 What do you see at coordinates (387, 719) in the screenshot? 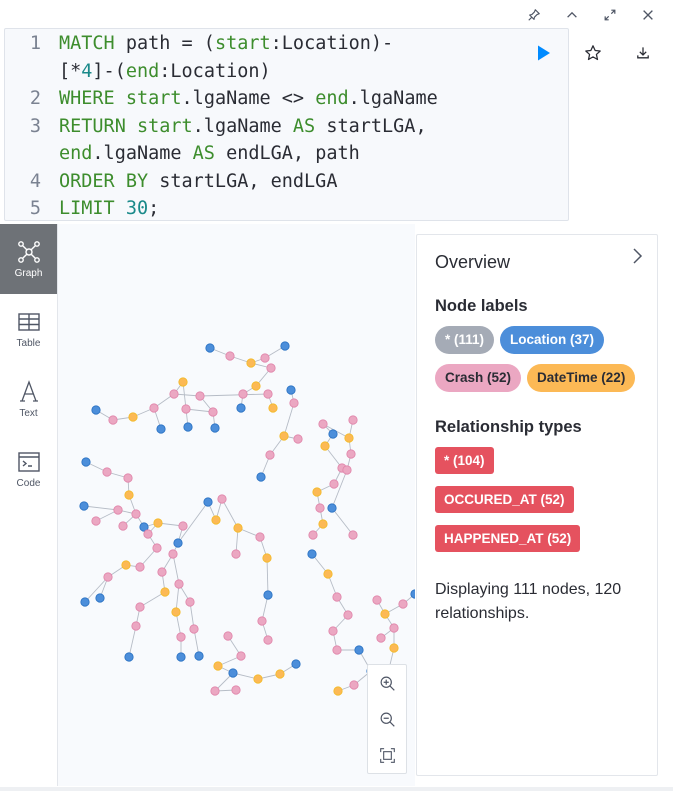
I see `zoom-out-button` at bounding box center [387, 719].